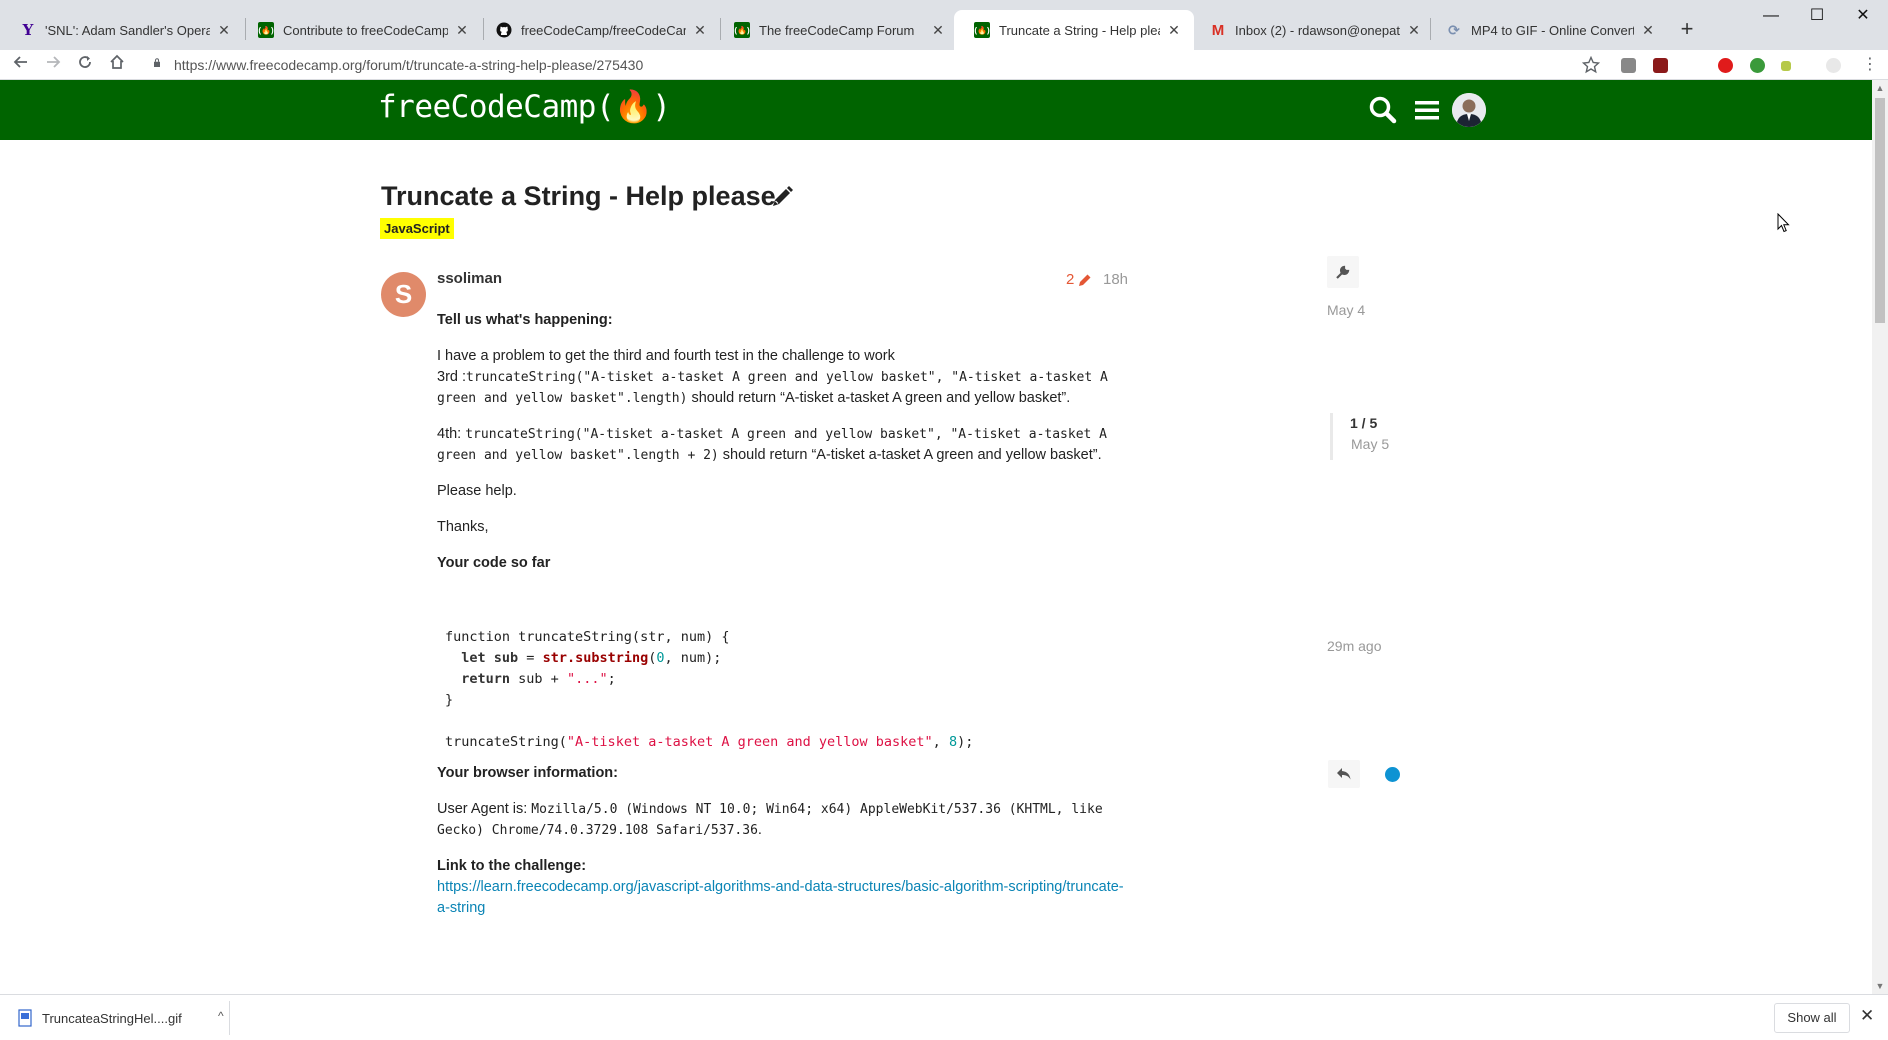 This screenshot has width=1888, height=1040. Describe the element at coordinates (1591, 65) in the screenshot. I see `bookmark-star-icon` at that location.